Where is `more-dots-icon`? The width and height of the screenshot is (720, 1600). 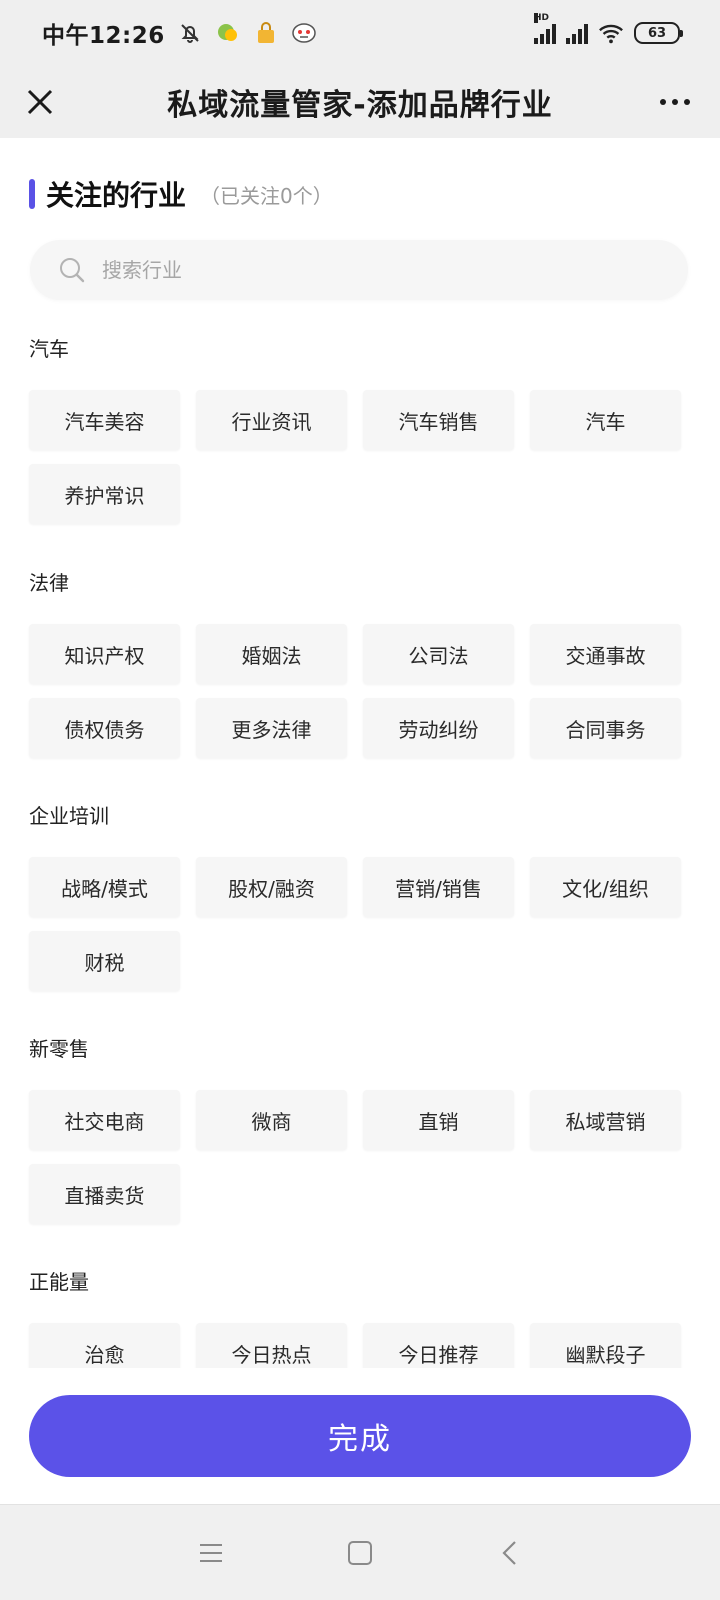
more-dots-icon is located at coordinates (663, 102).